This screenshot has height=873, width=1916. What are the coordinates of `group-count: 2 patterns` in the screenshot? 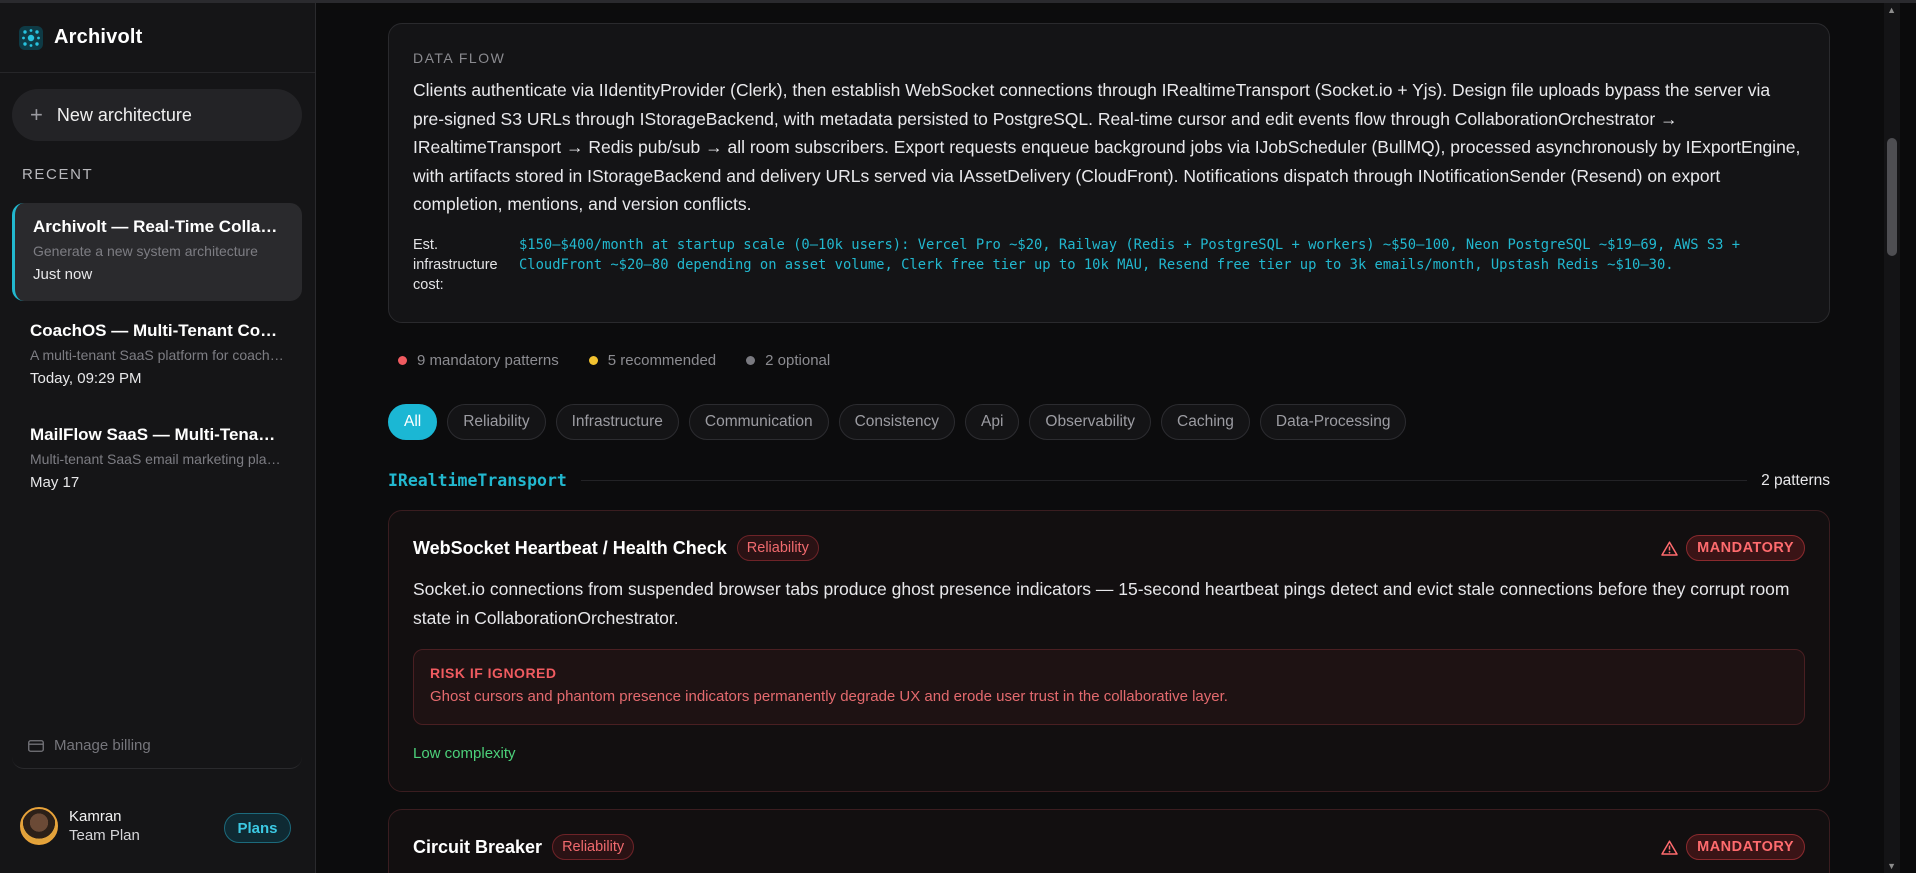 It's located at (1795, 480).